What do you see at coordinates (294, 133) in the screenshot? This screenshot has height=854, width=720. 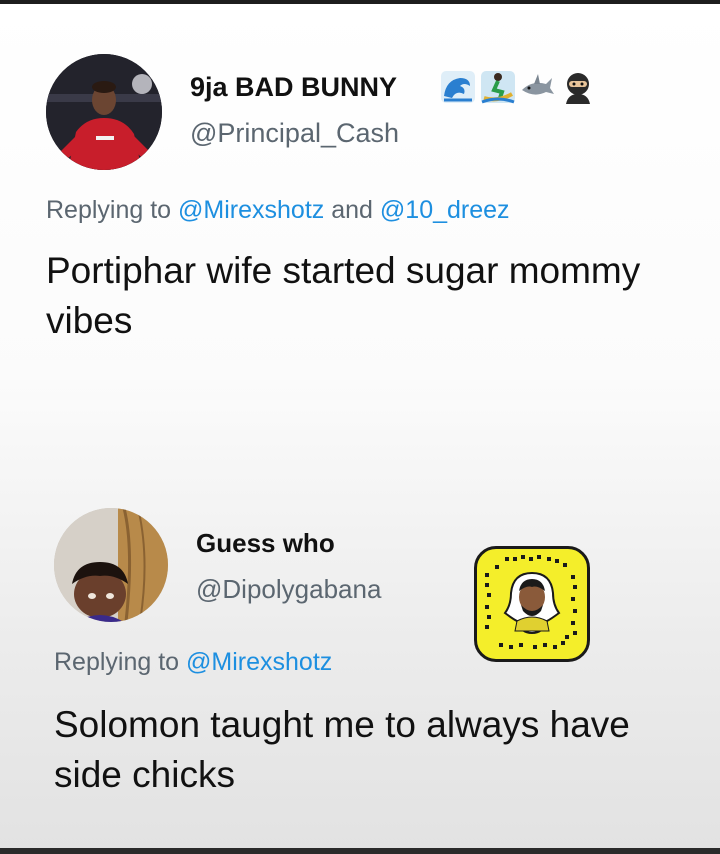 I see `user-handle: @Principal_Cash` at bounding box center [294, 133].